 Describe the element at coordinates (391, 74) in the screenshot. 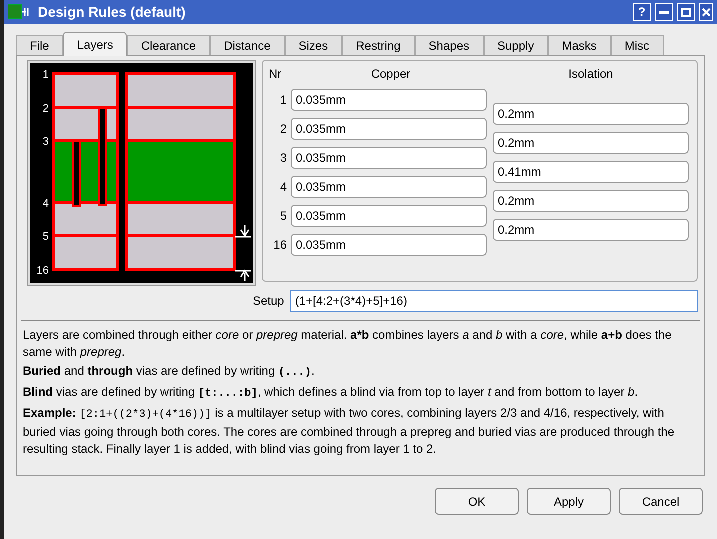

I see `column-header: Copper` at that location.